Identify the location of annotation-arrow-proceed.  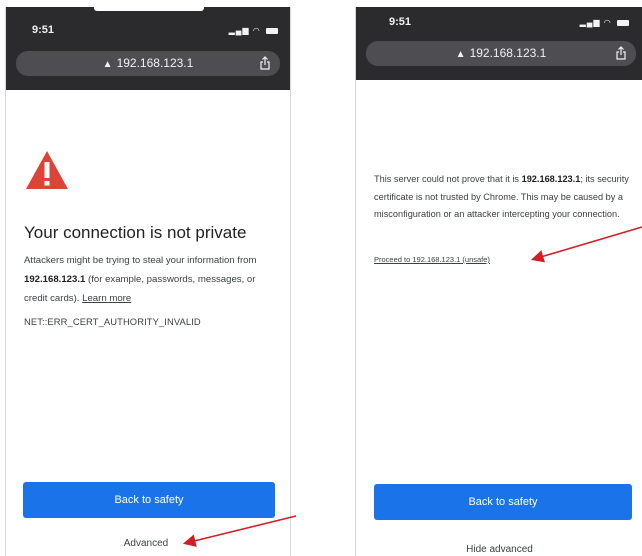
(586, 244).